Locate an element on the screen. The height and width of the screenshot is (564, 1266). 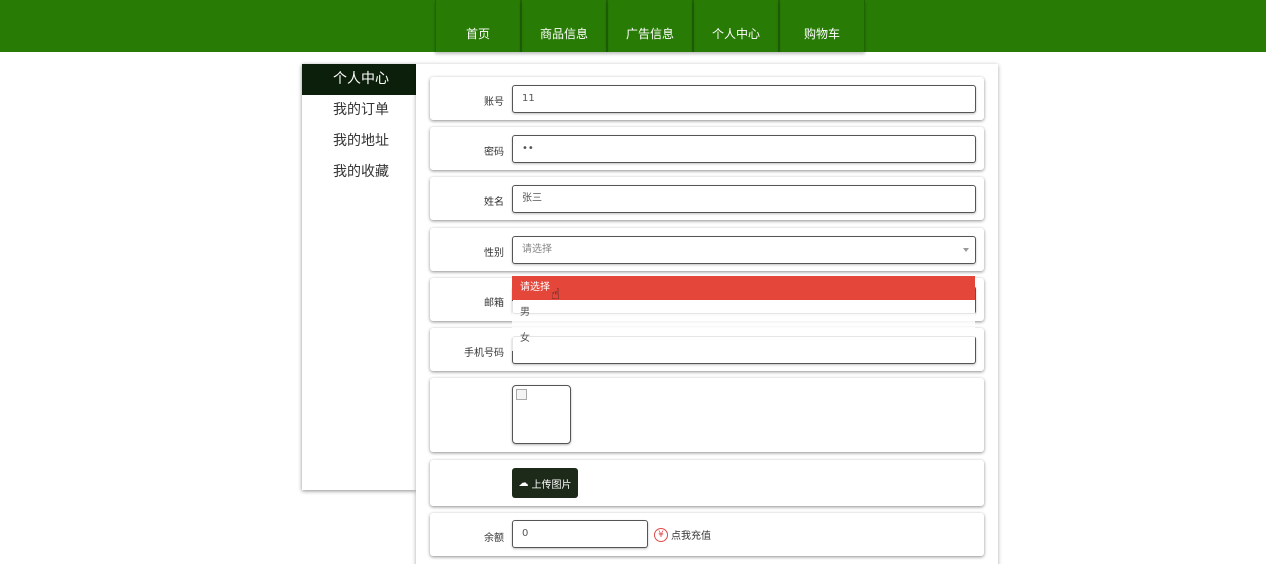
sidebar: 个人中心 我的订单 我的地址 我的收藏 is located at coordinates (359, 277).